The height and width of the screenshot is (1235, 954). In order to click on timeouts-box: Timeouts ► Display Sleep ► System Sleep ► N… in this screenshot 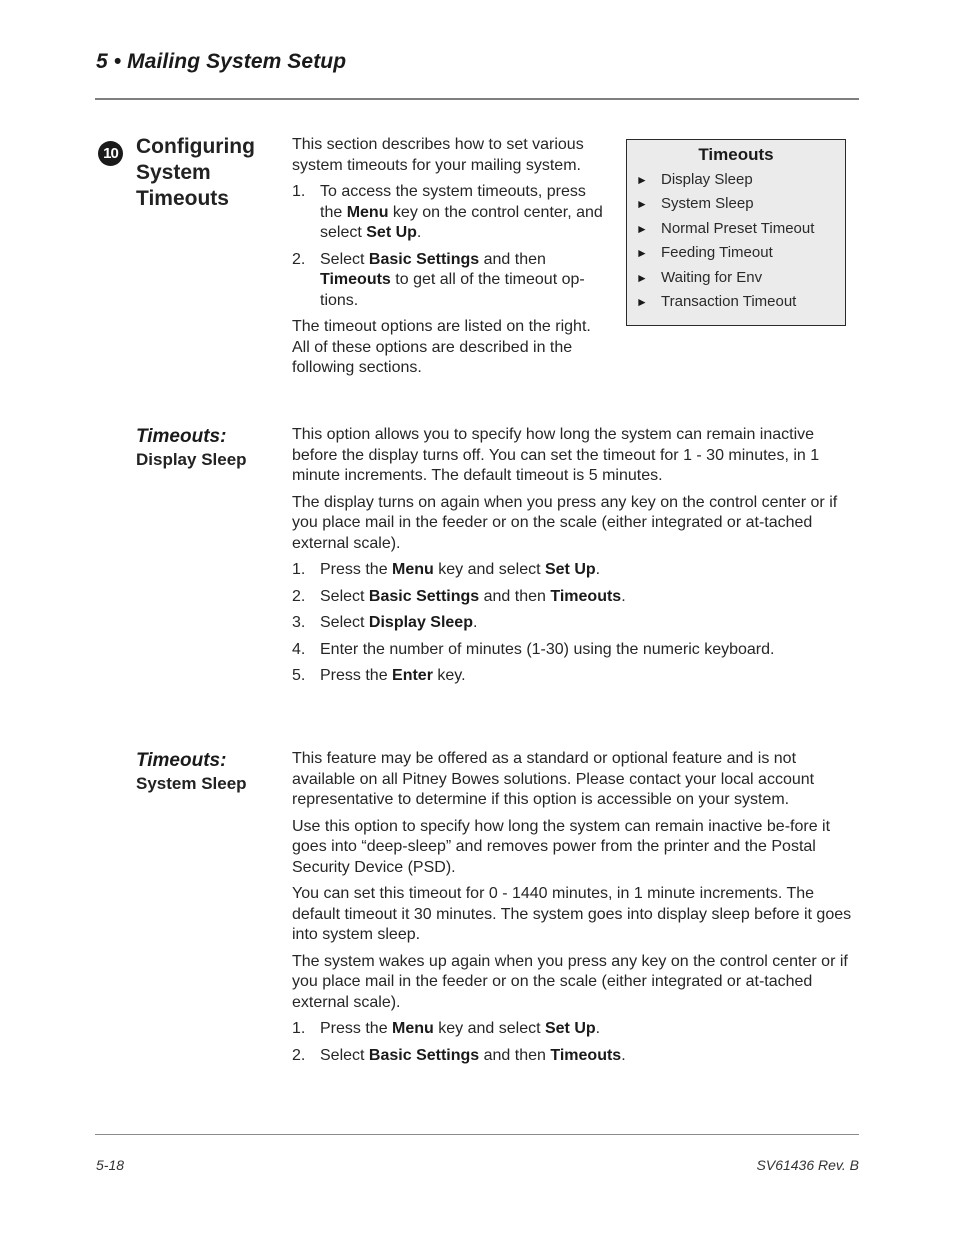, I will do `click(736, 232)`.